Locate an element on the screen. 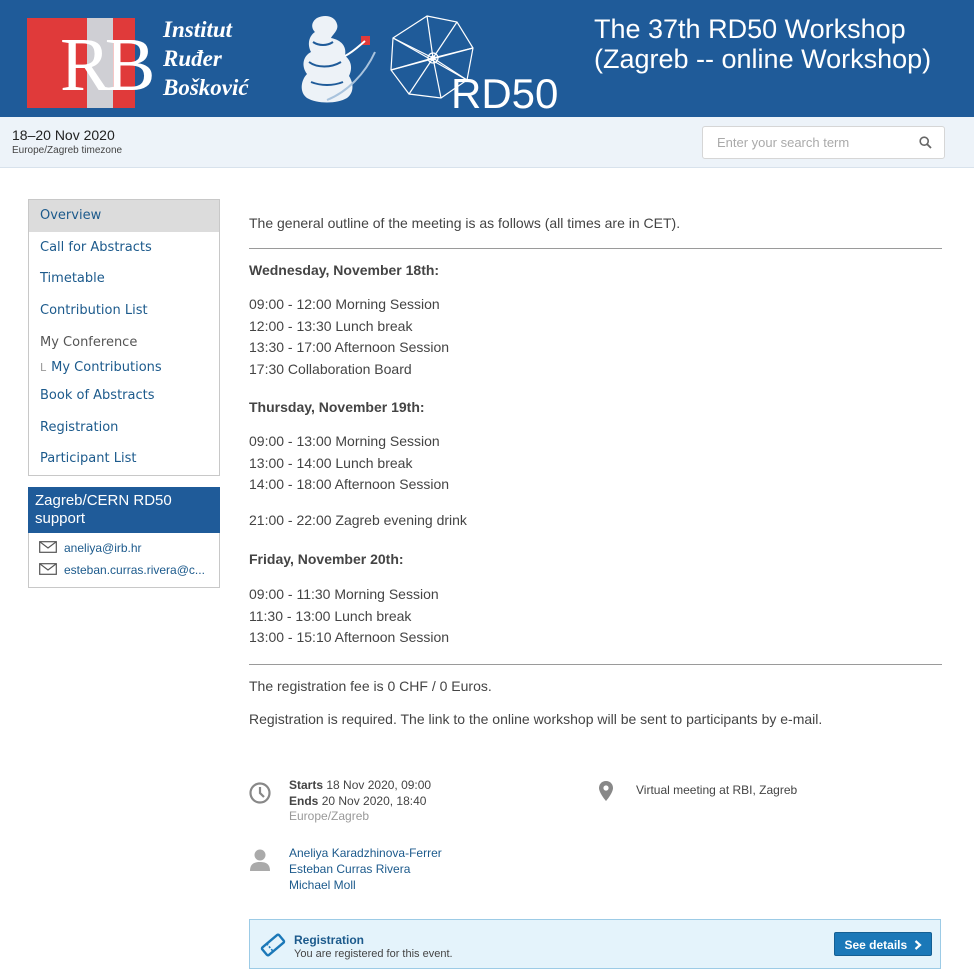  starts-label: Starts is located at coordinates (306, 785).